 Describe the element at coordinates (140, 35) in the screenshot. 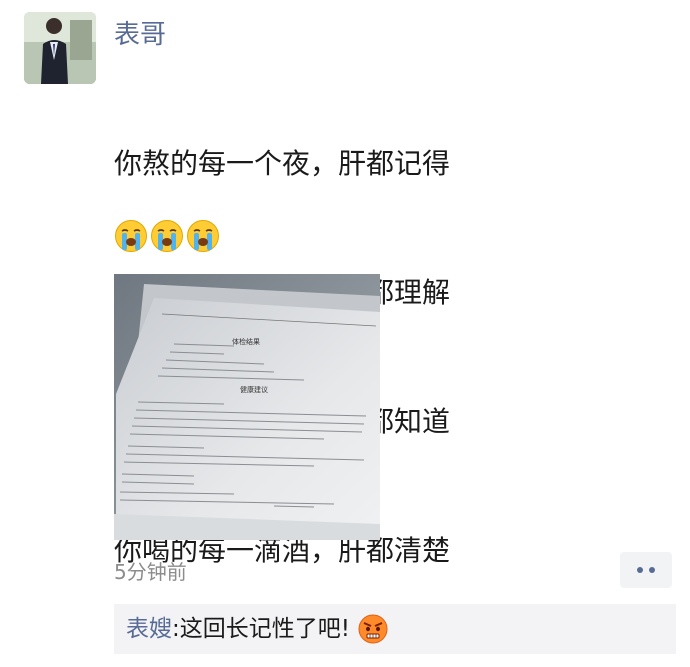

I see `post-author-name: 表哥` at that location.